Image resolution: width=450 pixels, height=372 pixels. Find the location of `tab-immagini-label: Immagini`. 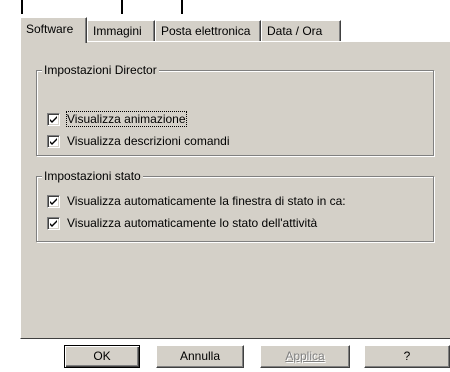

tab-immagini-label: Immagini is located at coordinates (117, 31).